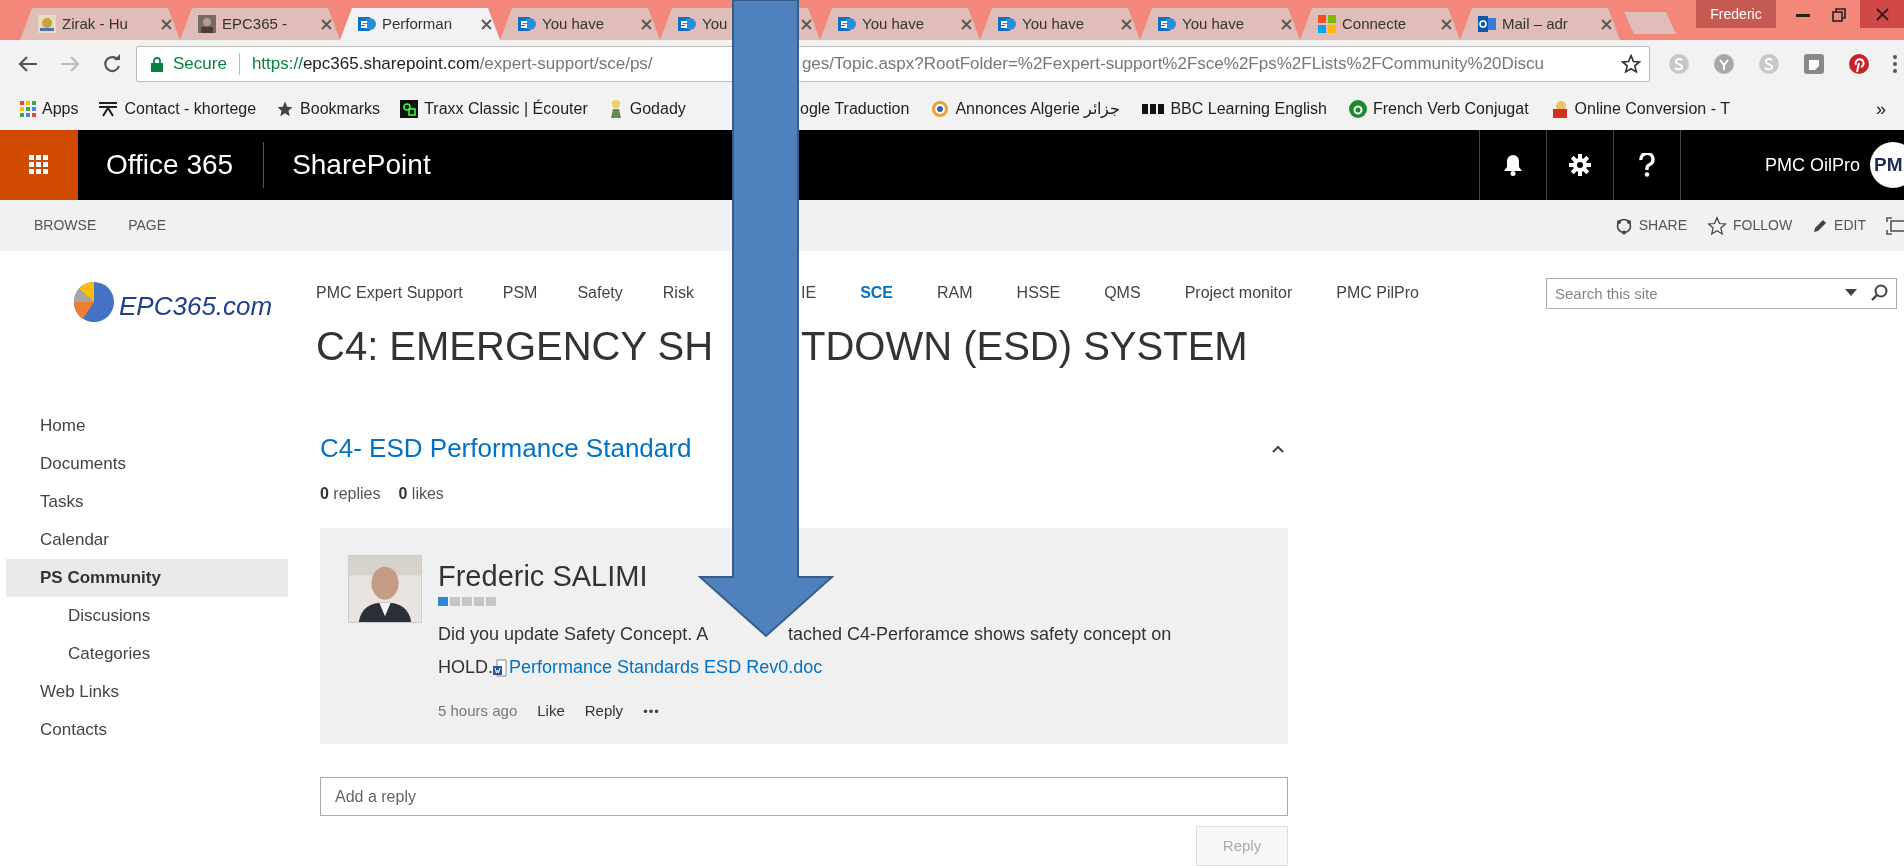 This screenshot has width=1904, height=866. What do you see at coordinates (196, 306) in the screenshot?
I see `site-logo-text: EPC365.com` at bounding box center [196, 306].